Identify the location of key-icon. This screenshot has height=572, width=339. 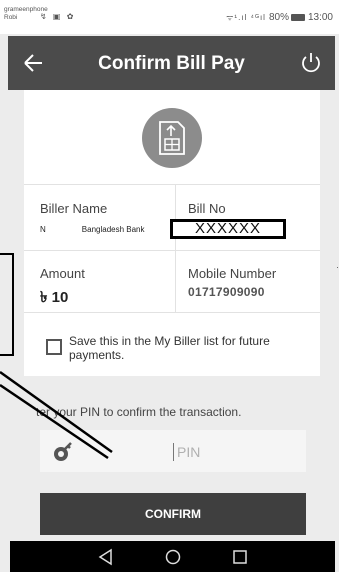
(63, 454).